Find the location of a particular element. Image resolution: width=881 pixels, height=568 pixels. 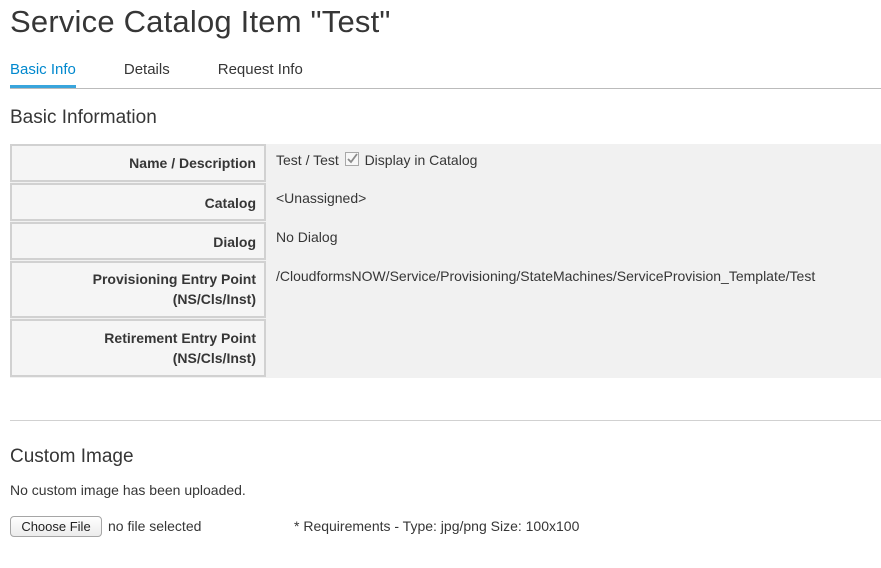

checkmark-icon is located at coordinates (352, 158).